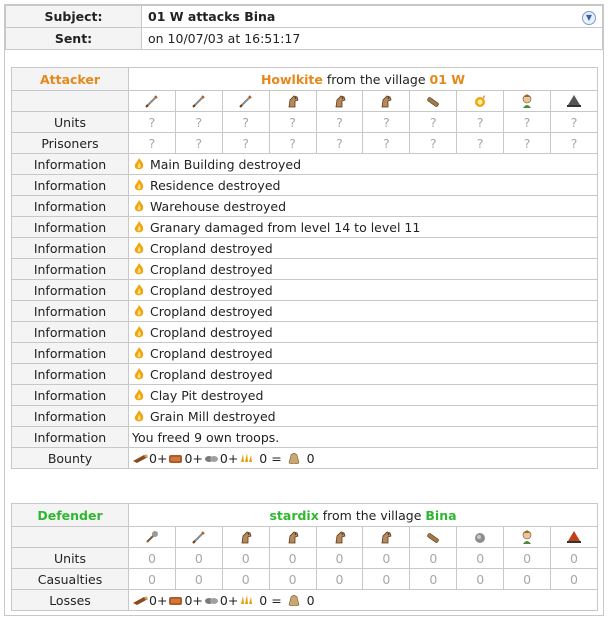 The height and width of the screenshot is (620, 608). Describe the element at coordinates (363, 458) in the screenshot. I see `bounty-values: 0+ 0+ 0+ 0 = 0` at that location.